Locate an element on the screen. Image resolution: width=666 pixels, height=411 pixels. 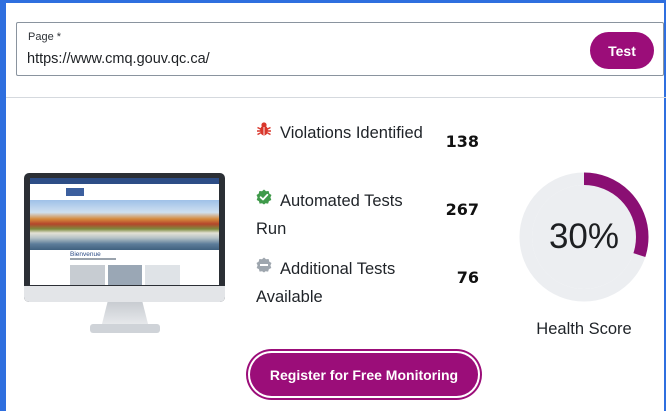
stat-automated-tests: Automated Tests Run 267 is located at coordinates (371, 215).